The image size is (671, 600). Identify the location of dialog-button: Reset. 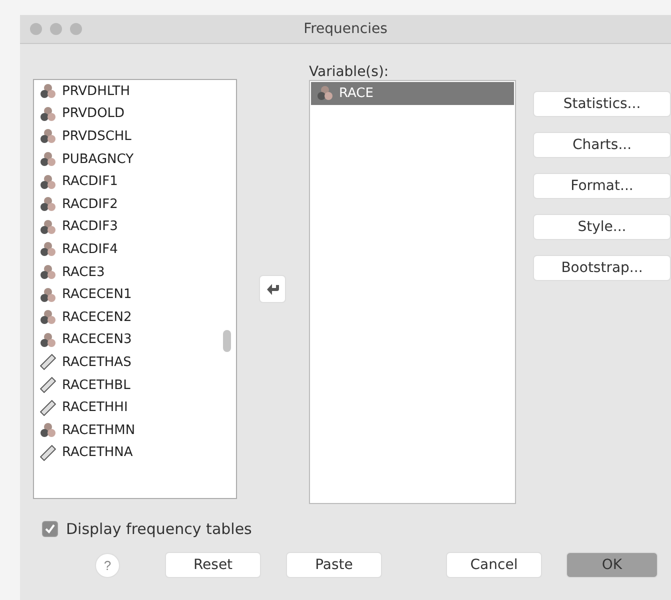
(213, 565).